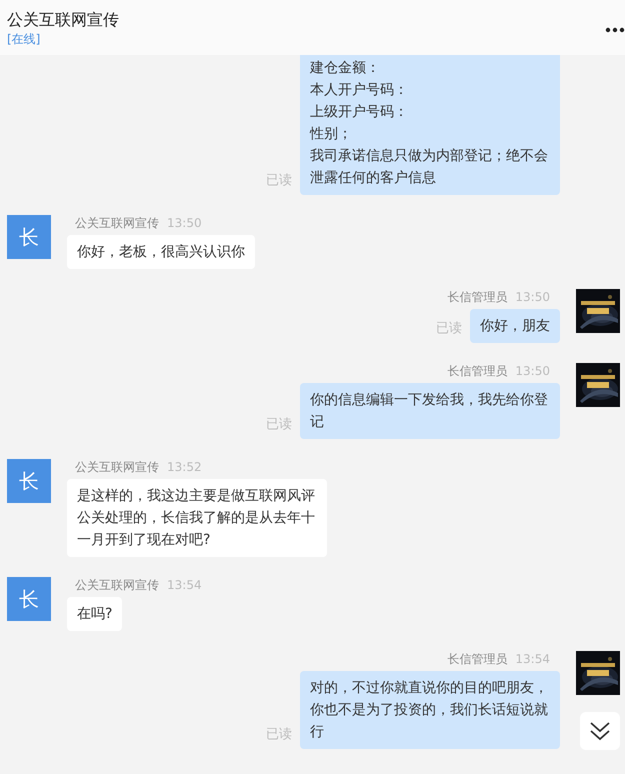 This screenshot has width=625, height=774. Describe the element at coordinates (63, 19) in the screenshot. I see `chat-title: 公关互联网宣传` at that location.